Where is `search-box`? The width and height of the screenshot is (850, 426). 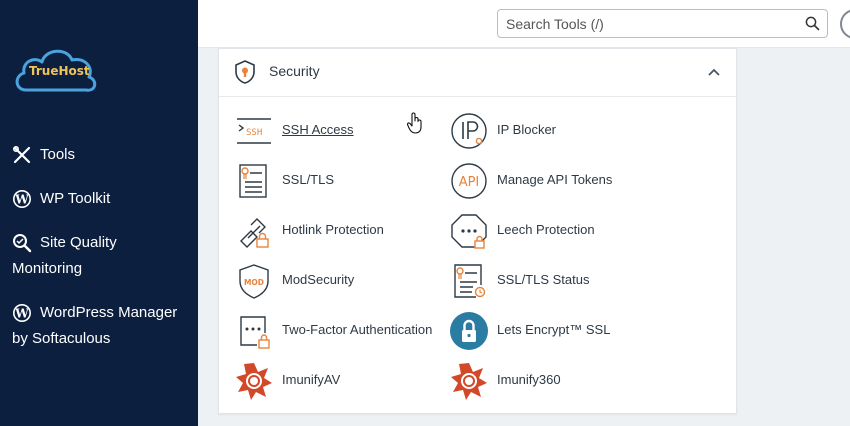
search-box is located at coordinates (662, 23).